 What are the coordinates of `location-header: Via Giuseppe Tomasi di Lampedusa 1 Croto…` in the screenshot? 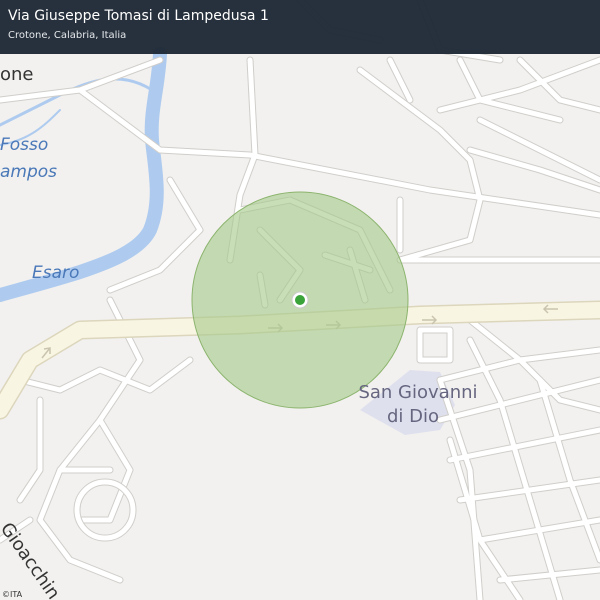 It's located at (300, 27).